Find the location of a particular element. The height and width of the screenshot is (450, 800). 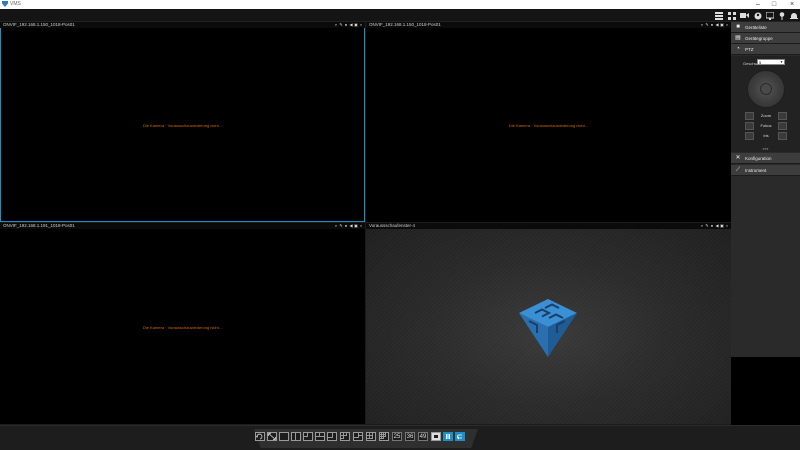

layout-25-button: 25 is located at coordinates (397, 436).